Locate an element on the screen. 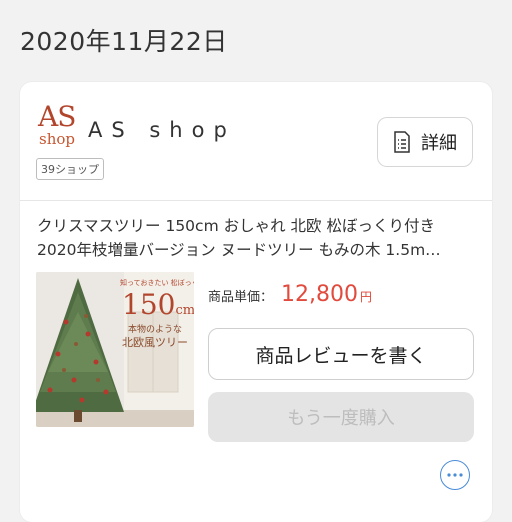  write-review-button: 商品レビューを書く is located at coordinates (341, 354).